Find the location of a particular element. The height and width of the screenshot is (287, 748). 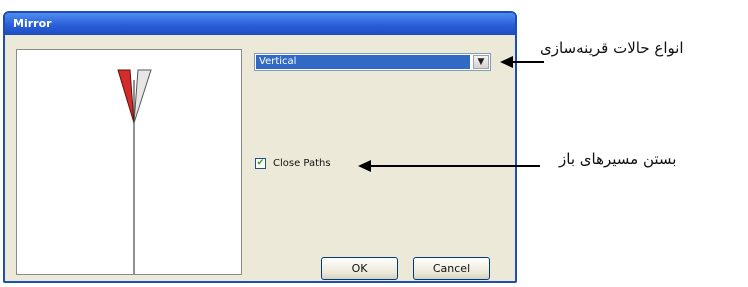

close-paths-annotation: بستن مسیرهای باز is located at coordinates (618, 159).